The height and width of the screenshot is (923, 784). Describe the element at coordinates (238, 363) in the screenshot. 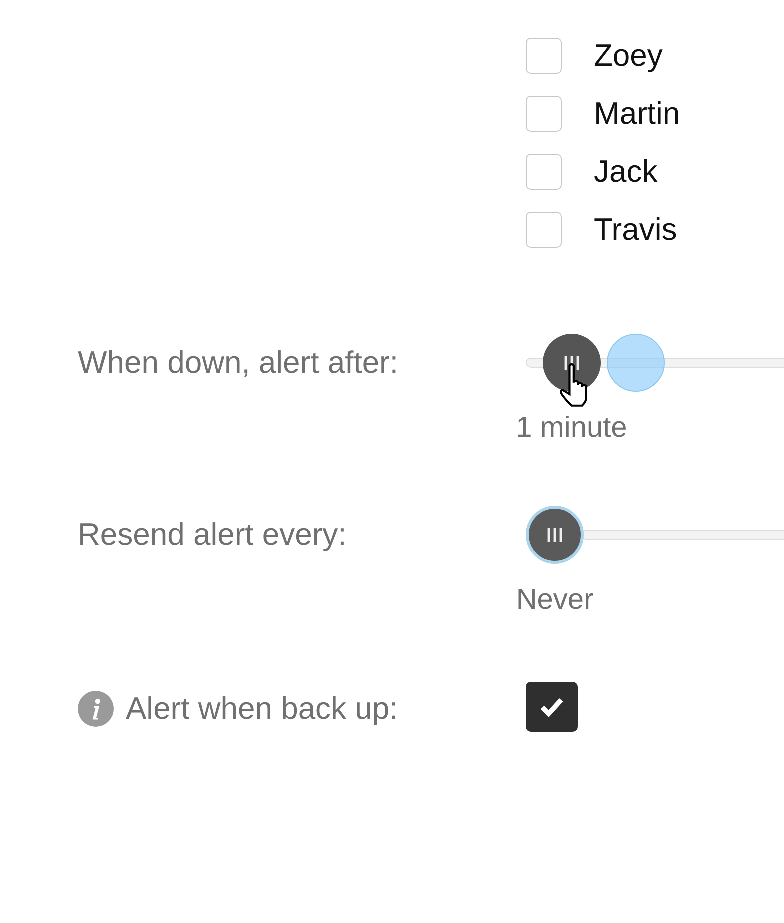

I see `setting-label: When down, alert after:` at that location.